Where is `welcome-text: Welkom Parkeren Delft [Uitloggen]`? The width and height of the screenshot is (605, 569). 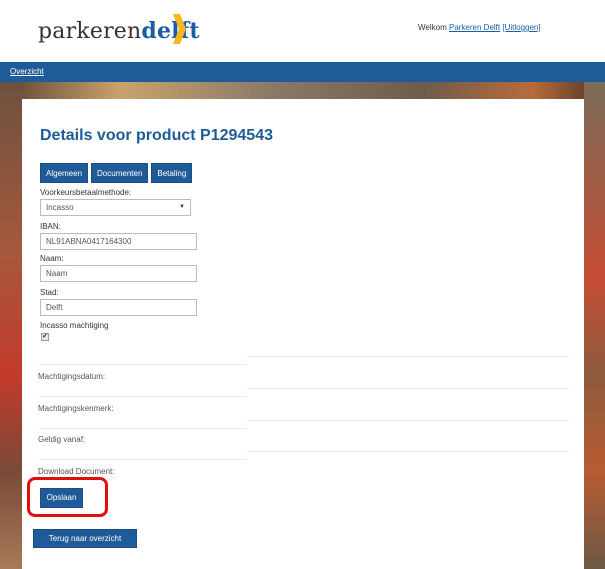 welcome-text: Welkom Parkeren Delft [Uitloggen] is located at coordinates (479, 27).